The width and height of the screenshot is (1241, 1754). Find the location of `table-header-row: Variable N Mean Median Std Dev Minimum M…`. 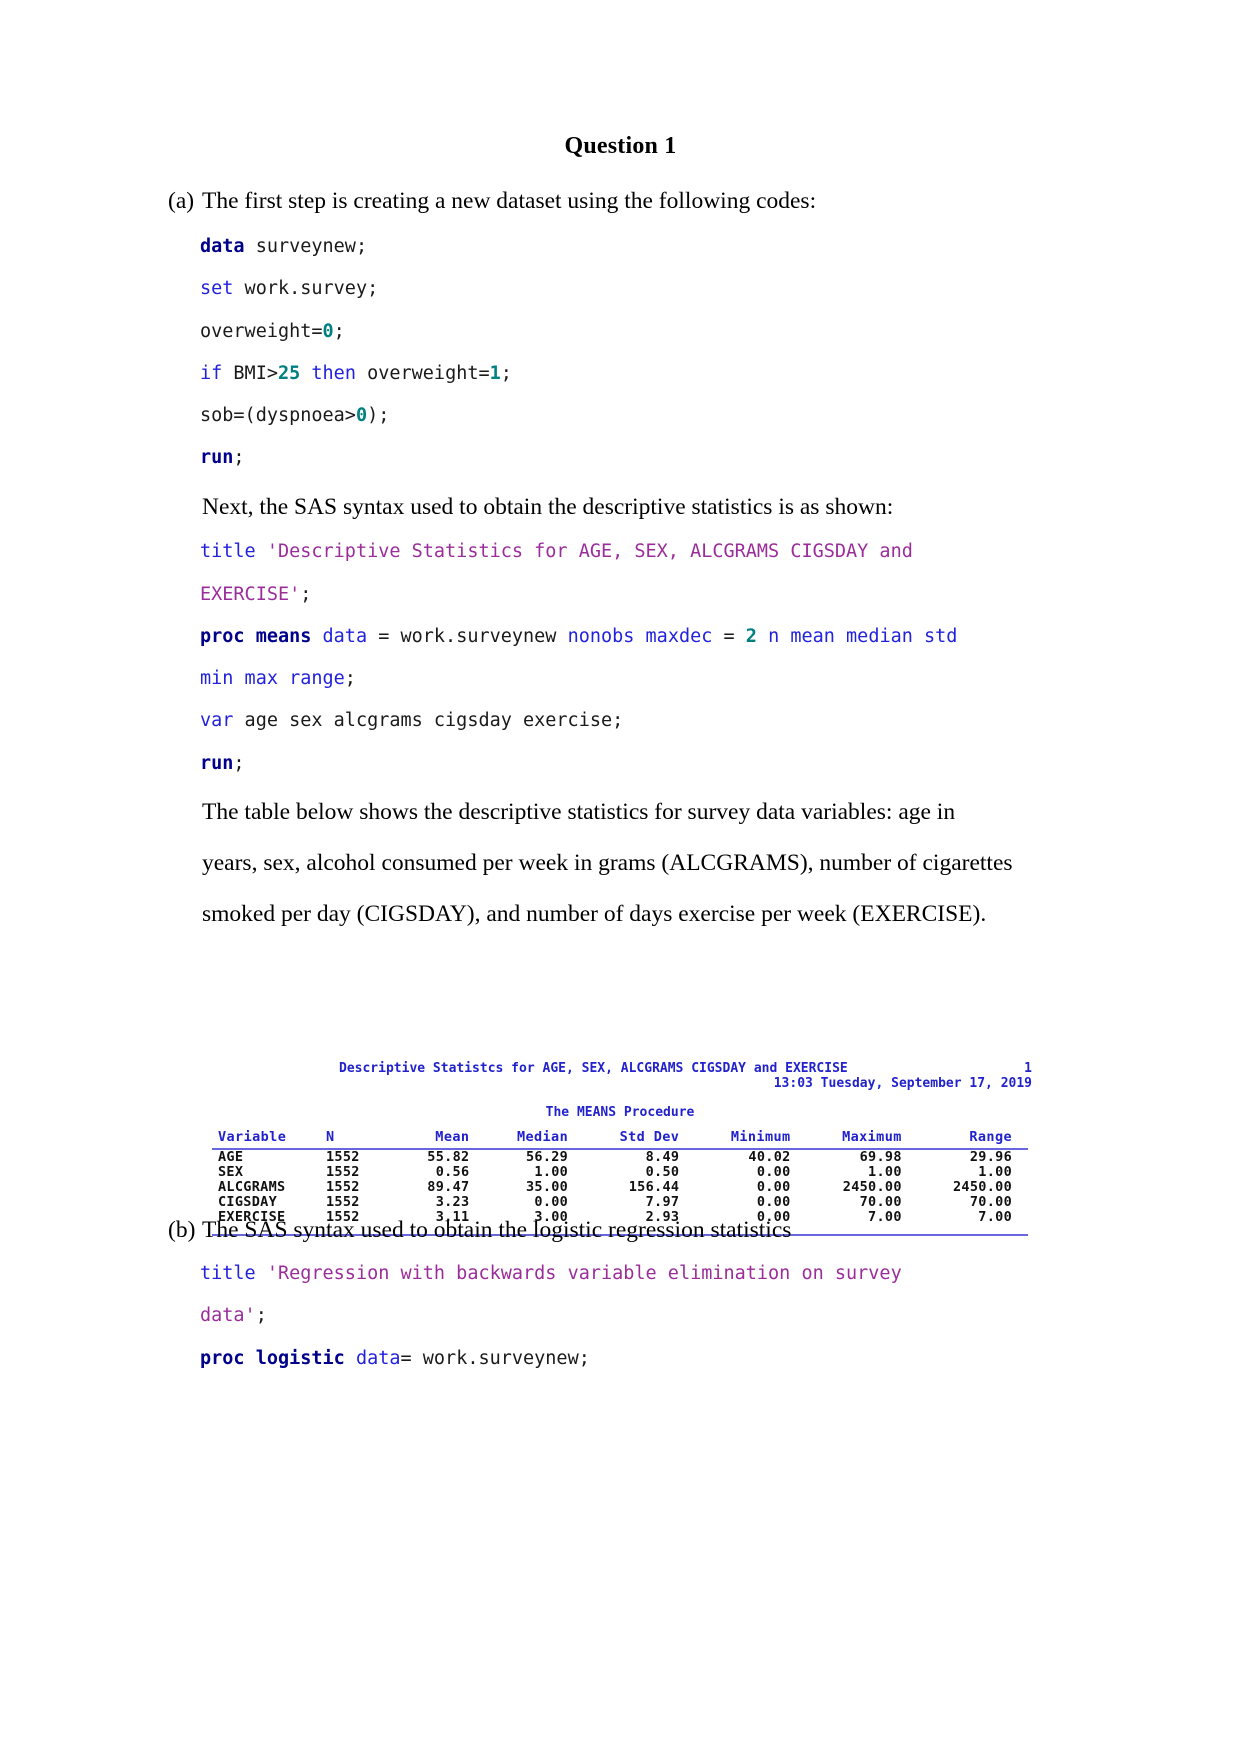

table-header-row: Variable N Mean Median Std Dev Minimum M… is located at coordinates (620, 1140).